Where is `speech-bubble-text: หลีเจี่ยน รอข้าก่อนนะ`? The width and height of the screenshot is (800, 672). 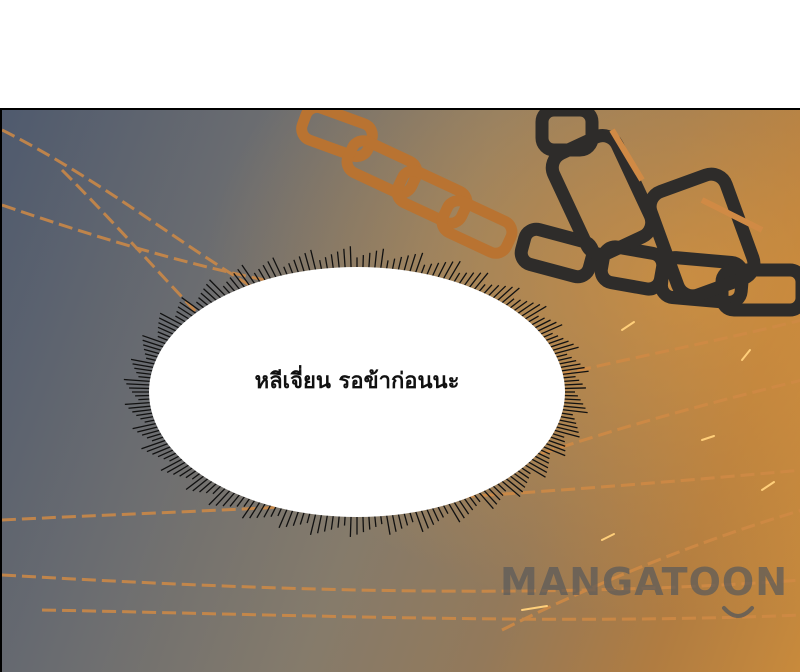
speech-bubble-text: หลีเจี่ยน รอข้าก่อนนะ is located at coordinates (357, 381).